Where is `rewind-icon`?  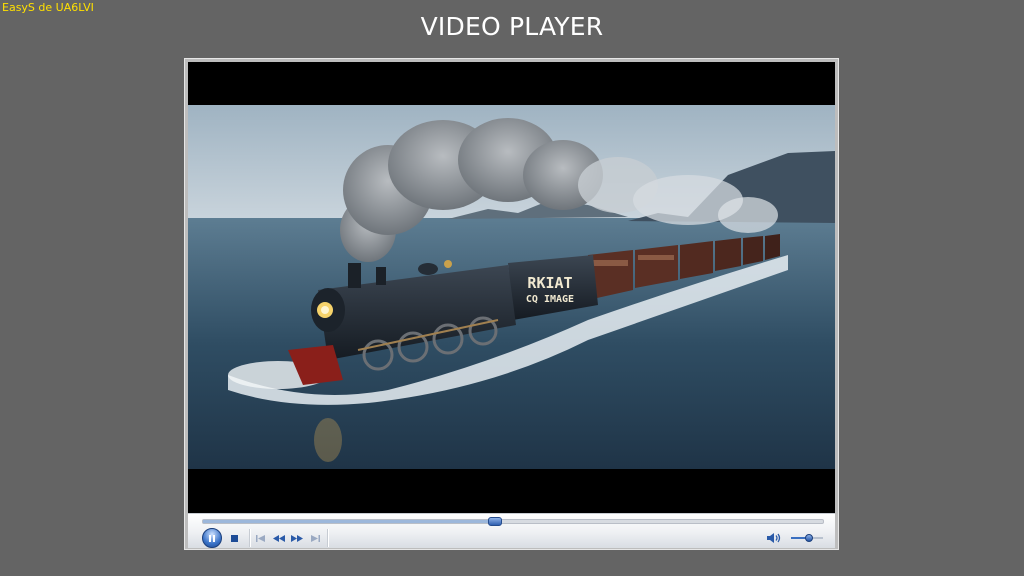 rewind-icon is located at coordinates (279, 538).